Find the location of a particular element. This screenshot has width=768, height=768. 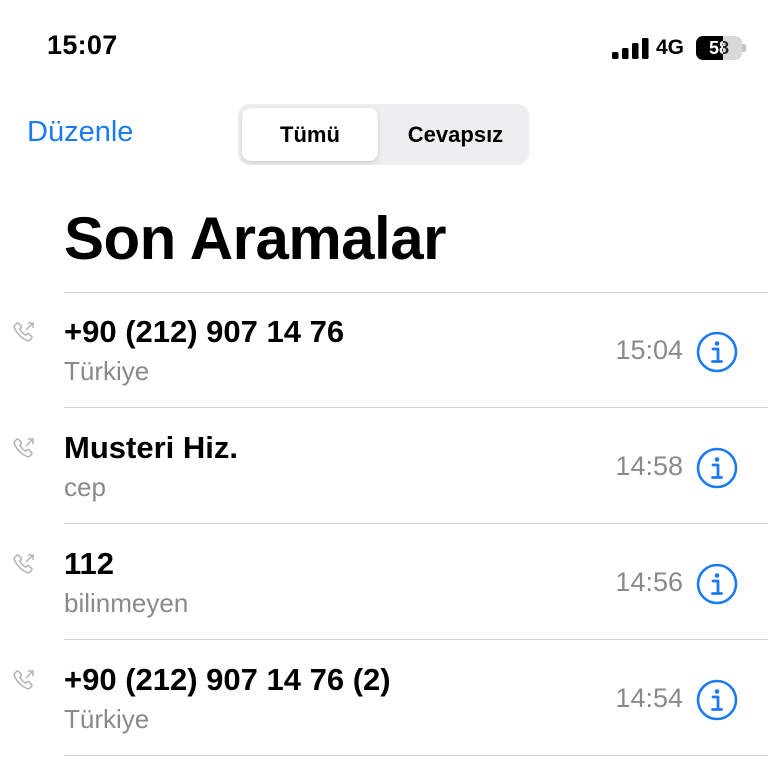

status-time: 15:07 is located at coordinates (82, 45).